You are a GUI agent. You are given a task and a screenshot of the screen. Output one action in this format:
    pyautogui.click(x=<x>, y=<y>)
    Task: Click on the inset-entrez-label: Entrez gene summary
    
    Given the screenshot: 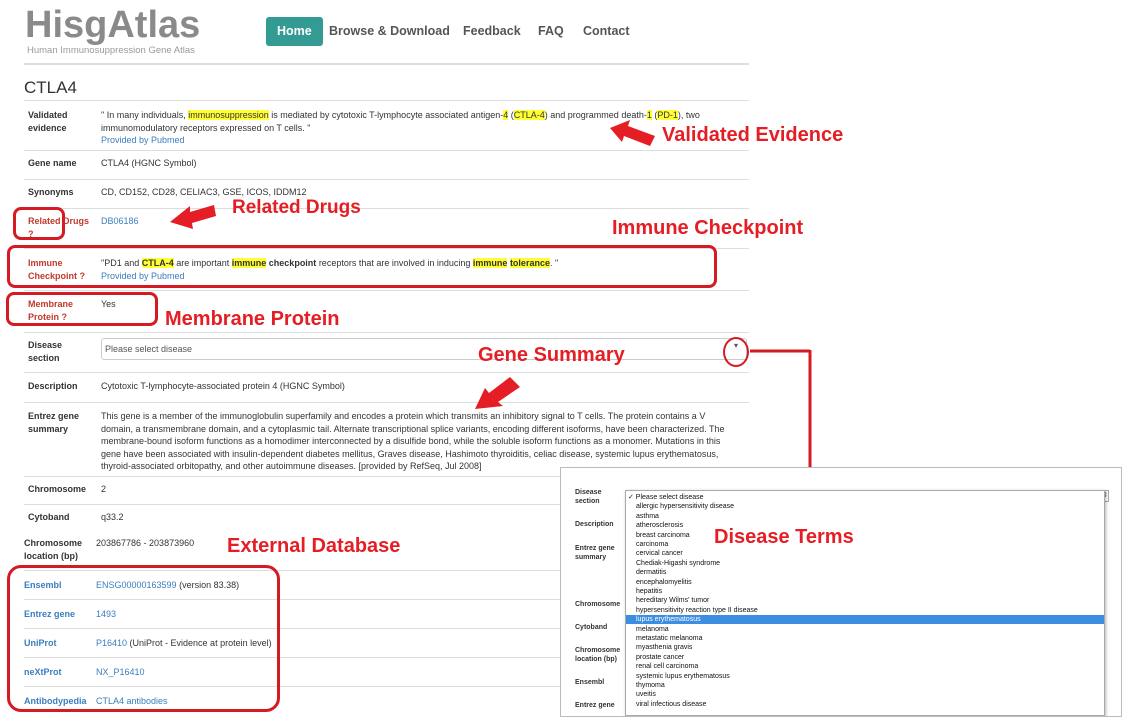 What is the action you would take?
    pyautogui.click(x=595, y=553)
    